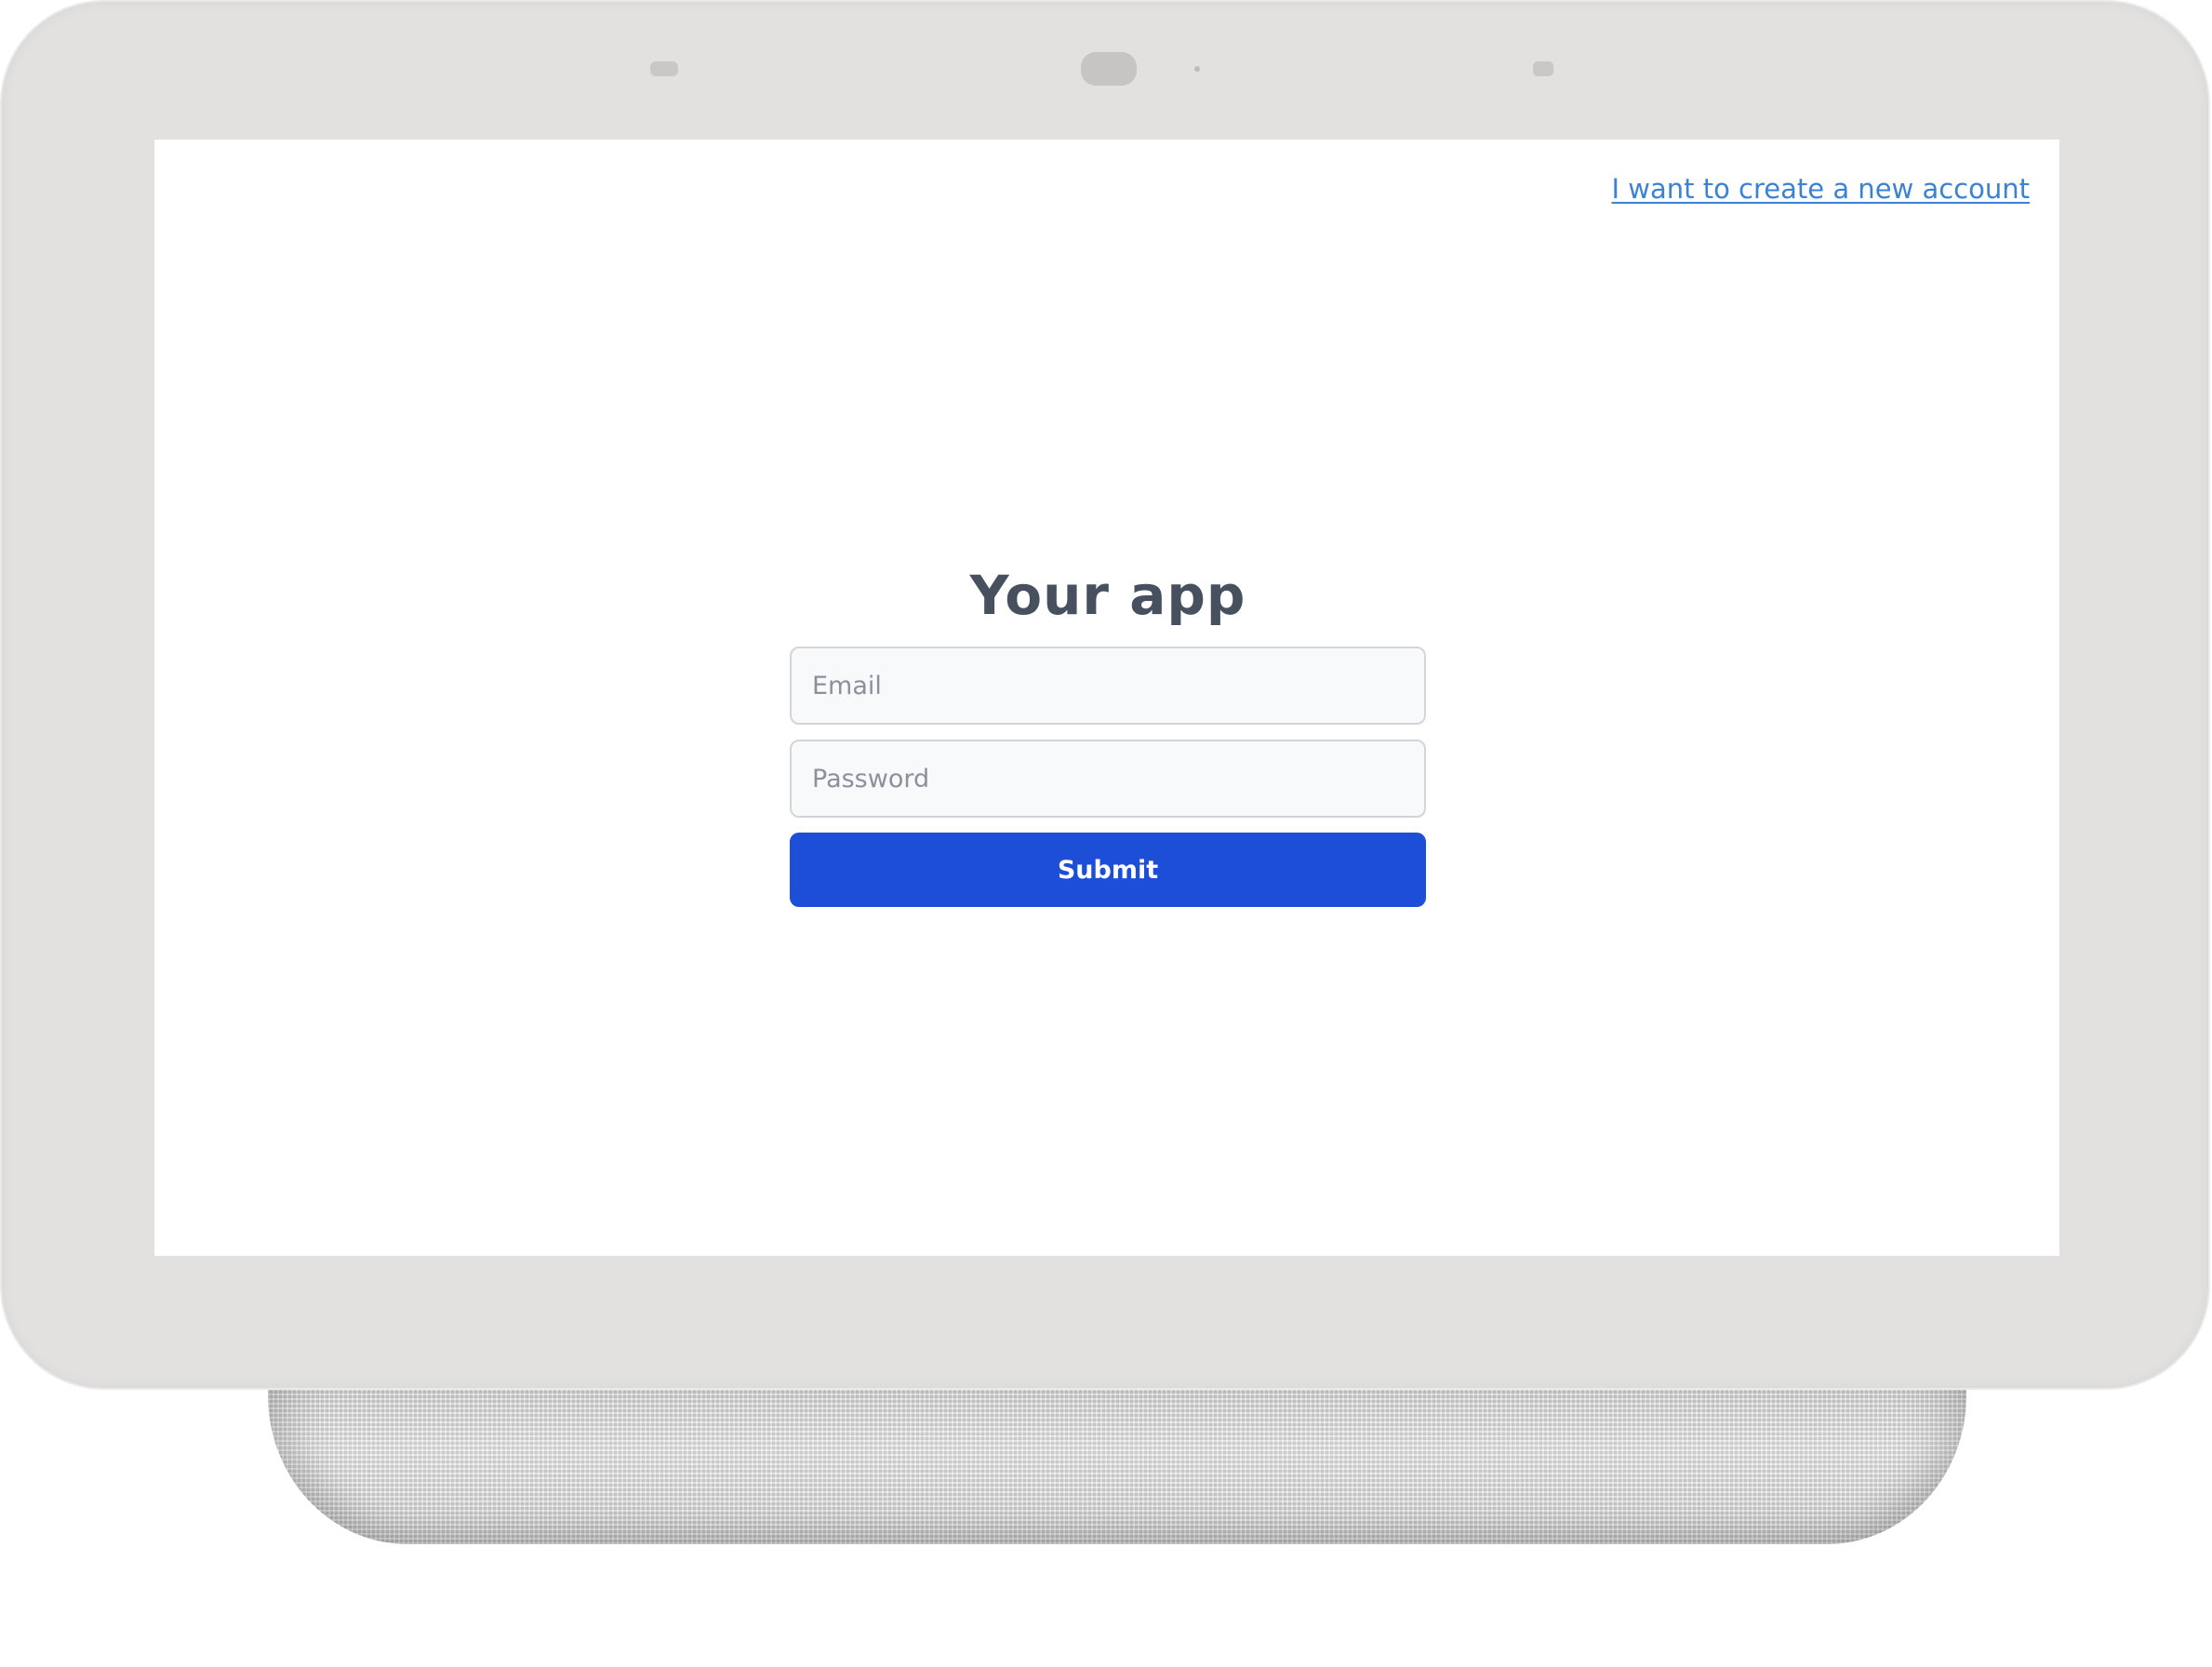  What do you see at coordinates (1108, 735) in the screenshot?
I see `login-form: Your app Submit` at bounding box center [1108, 735].